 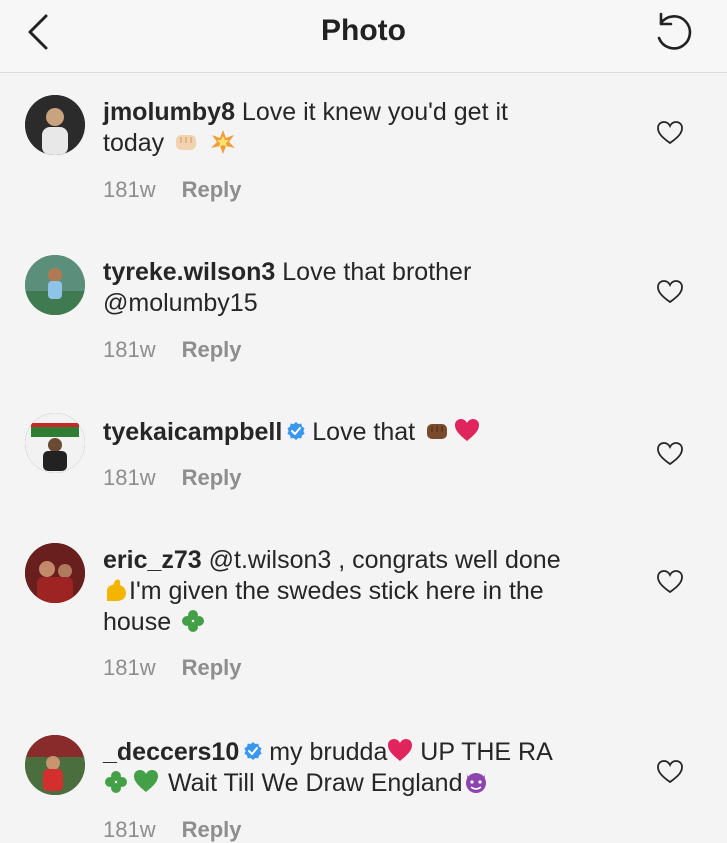 I want to click on comment-username: jmolumby8, so click(x=169, y=112).